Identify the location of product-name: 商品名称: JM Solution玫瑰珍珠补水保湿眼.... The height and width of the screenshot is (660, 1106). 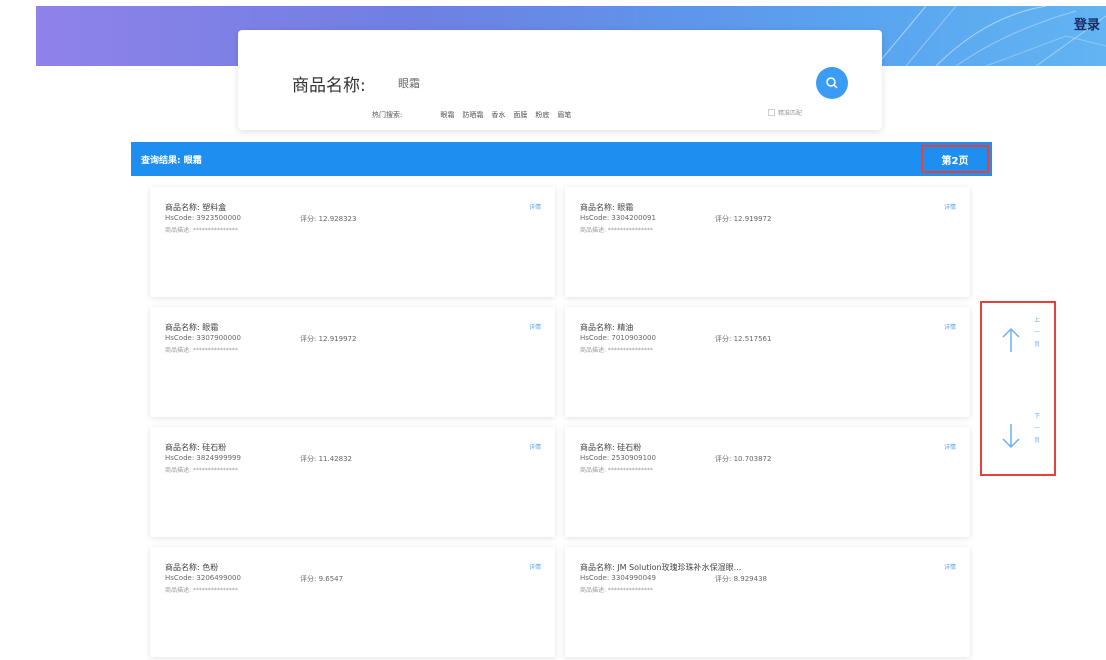
(661, 567).